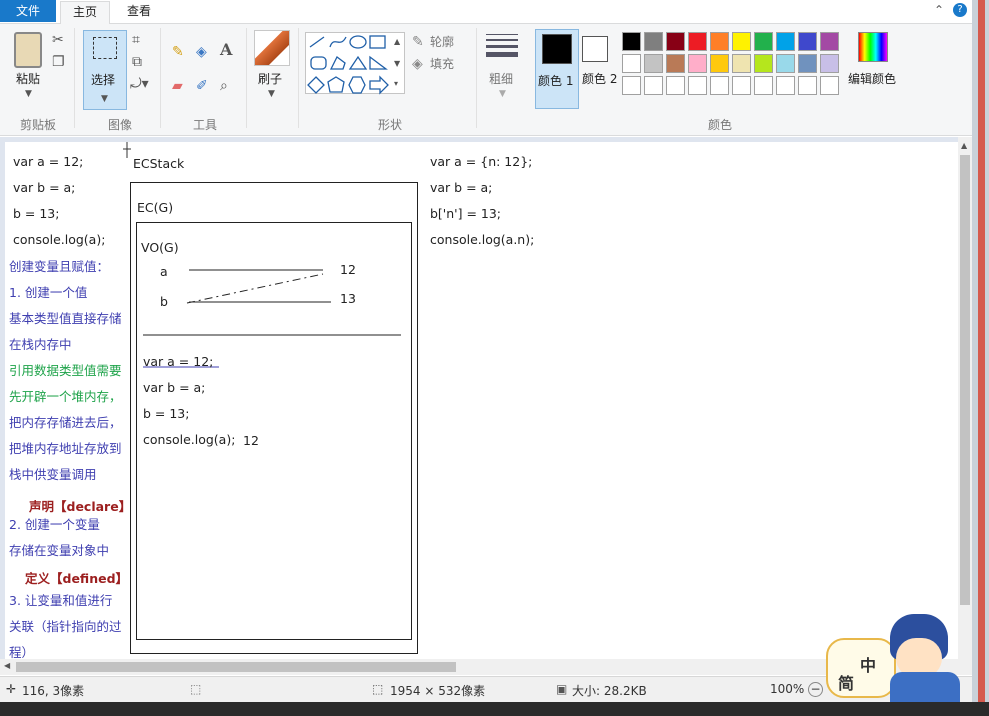  What do you see at coordinates (139, 12) in the screenshot?
I see `tab-view: 查看` at bounding box center [139, 12].